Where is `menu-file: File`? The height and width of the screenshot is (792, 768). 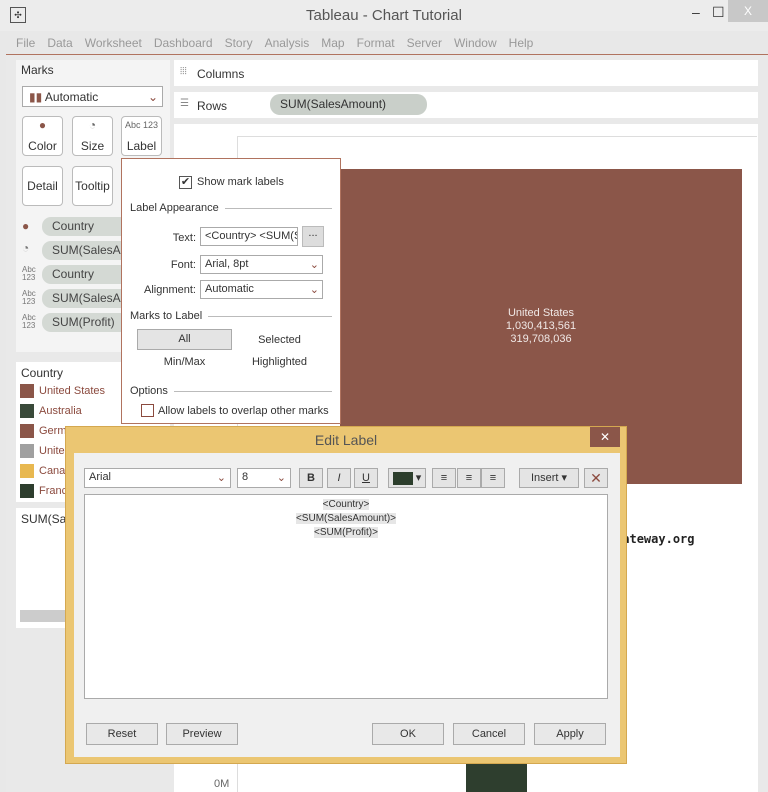
menu-file: File is located at coordinates (25, 42).